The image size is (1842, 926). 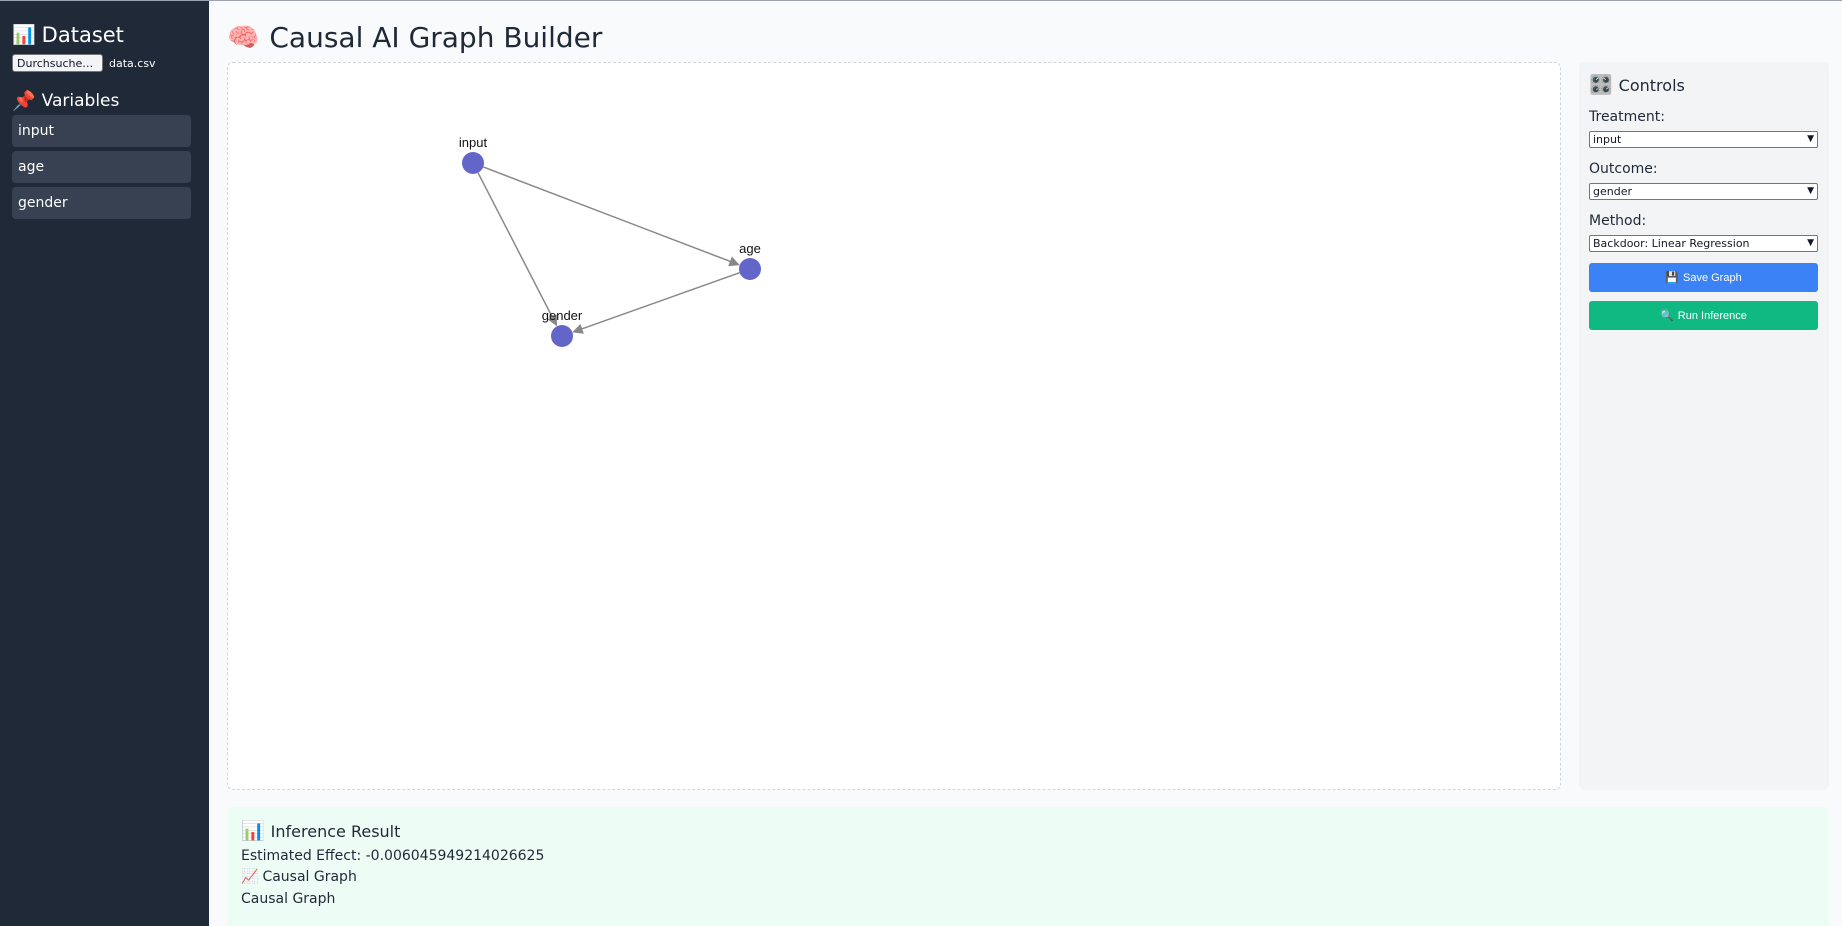 What do you see at coordinates (1712, 315) in the screenshot?
I see `run-inference-label: Run Inference` at bounding box center [1712, 315].